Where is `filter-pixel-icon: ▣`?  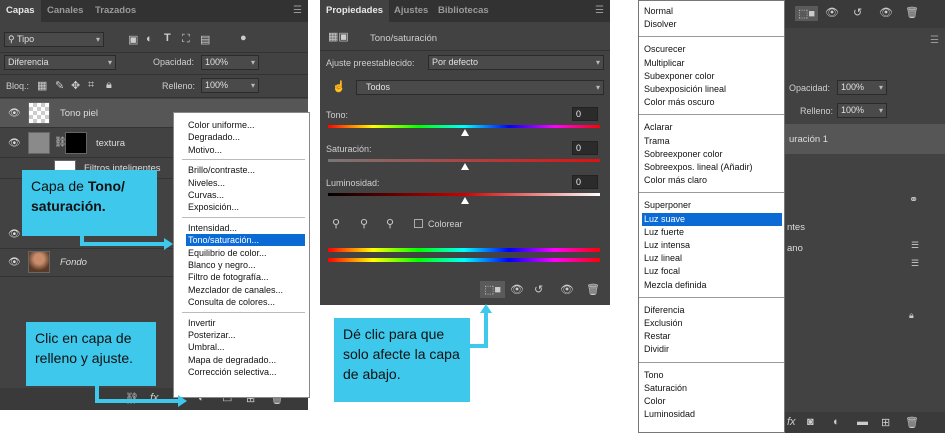 filter-pixel-icon: ▣ is located at coordinates (133, 39).